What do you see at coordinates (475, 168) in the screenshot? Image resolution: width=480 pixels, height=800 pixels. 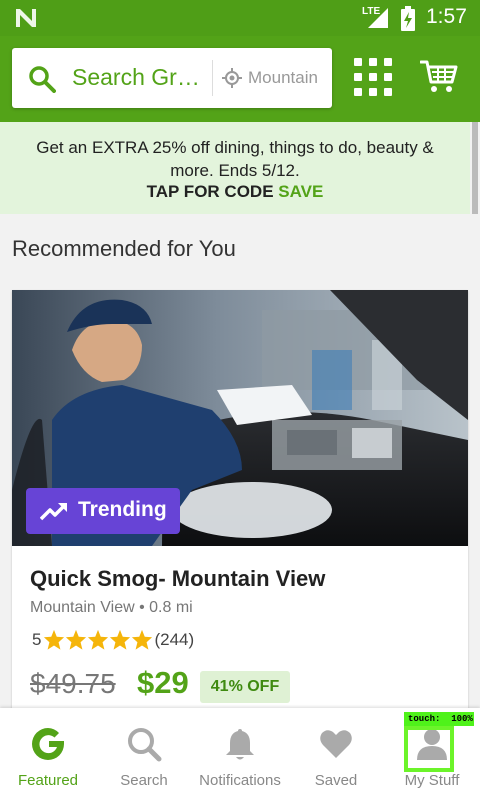 I see `scrollbar` at bounding box center [475, 168].